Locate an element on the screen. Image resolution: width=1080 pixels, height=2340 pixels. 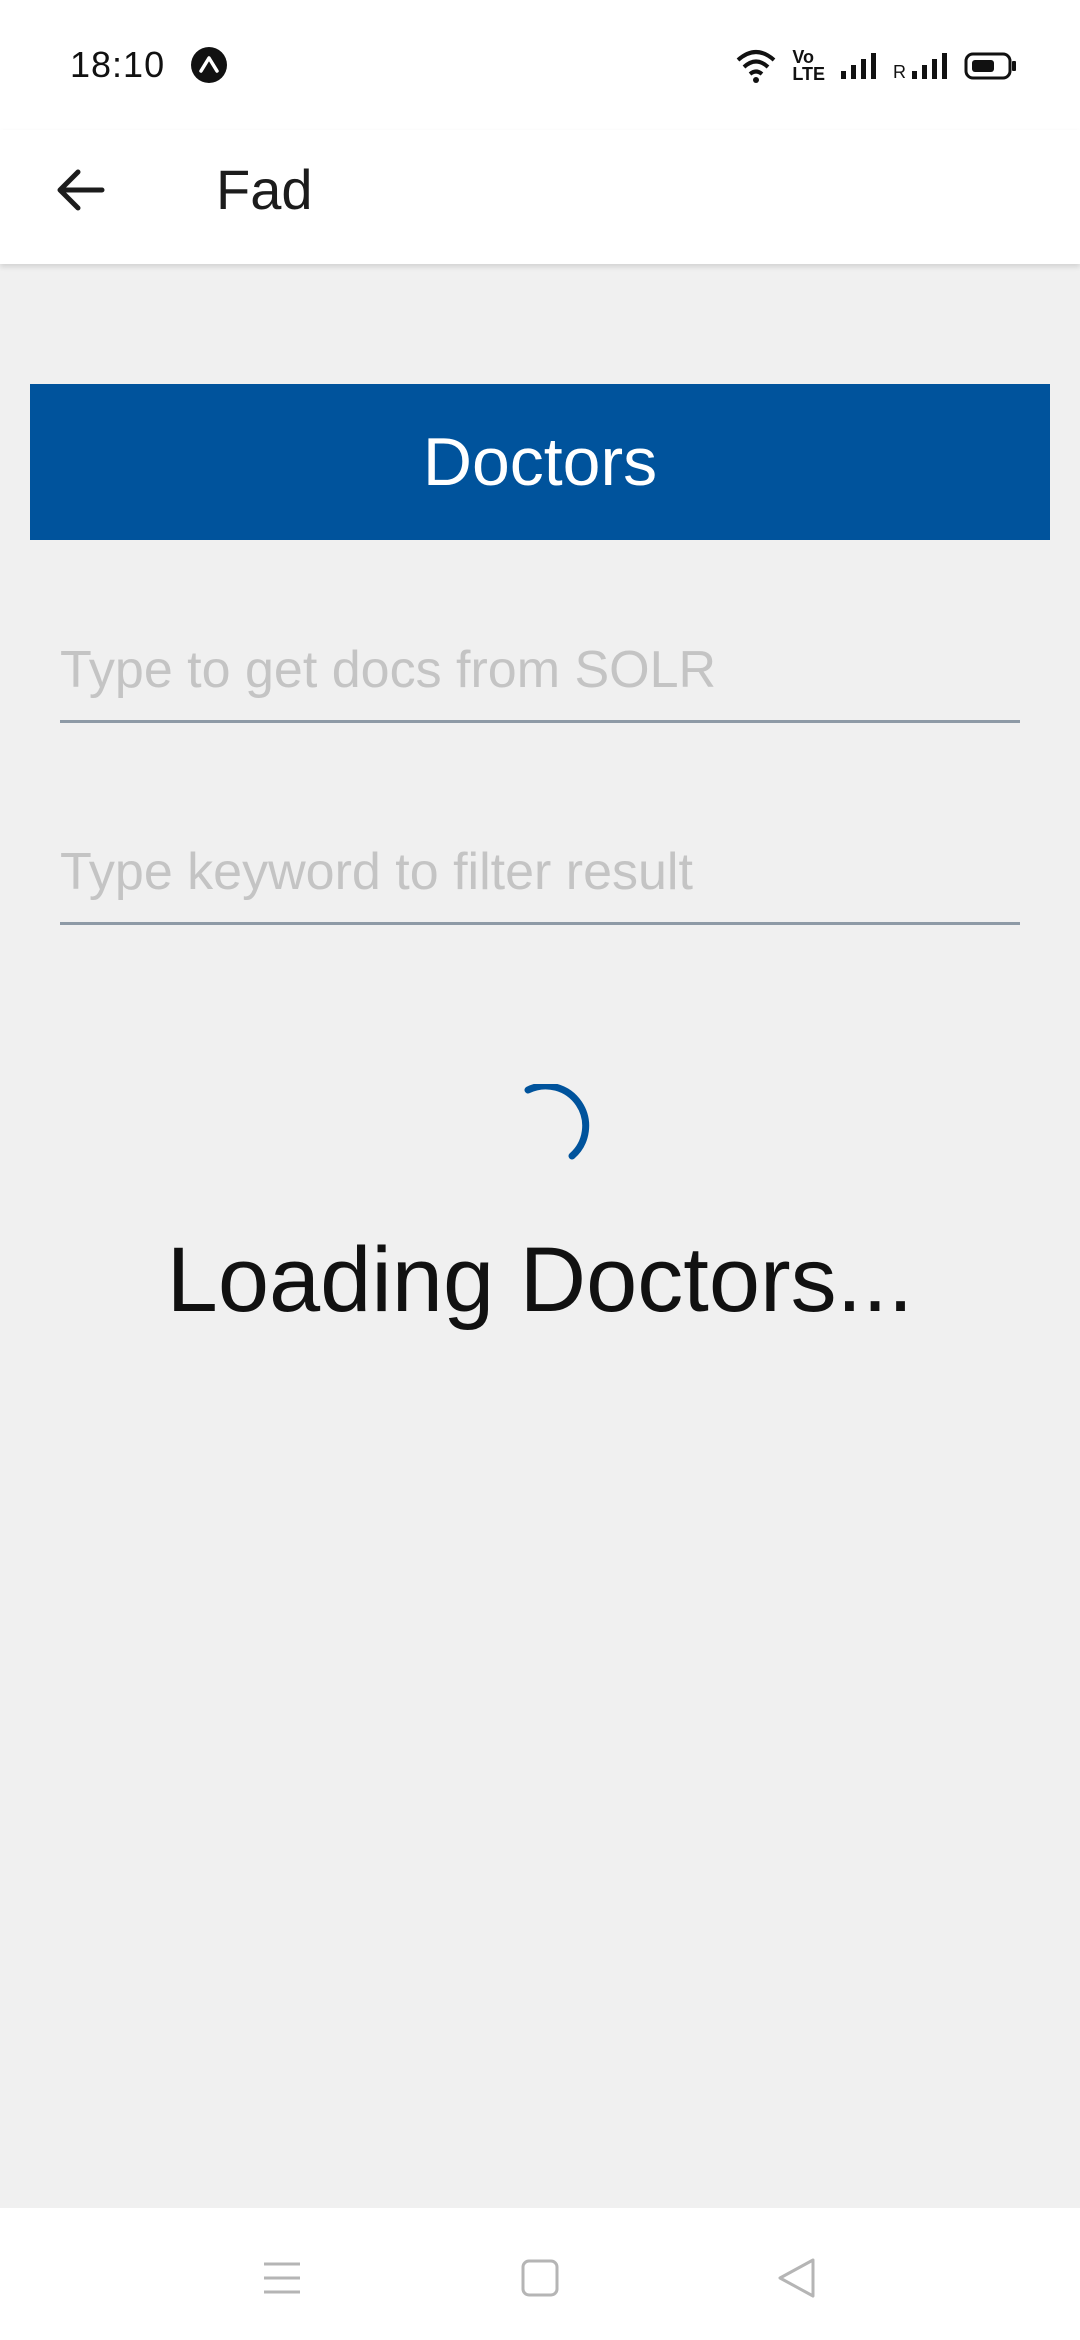
status-bar: 18:10 Vo LTE R is located at coordinates (540, 65).